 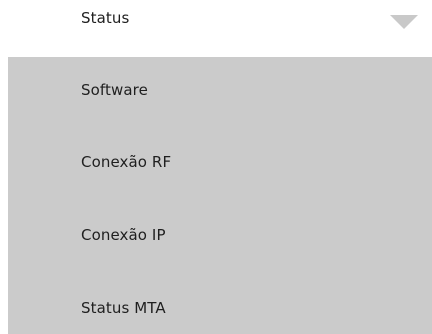 I want to click on menu-item-conexao-ip: Conexão IP, so click(x=123, y=235).